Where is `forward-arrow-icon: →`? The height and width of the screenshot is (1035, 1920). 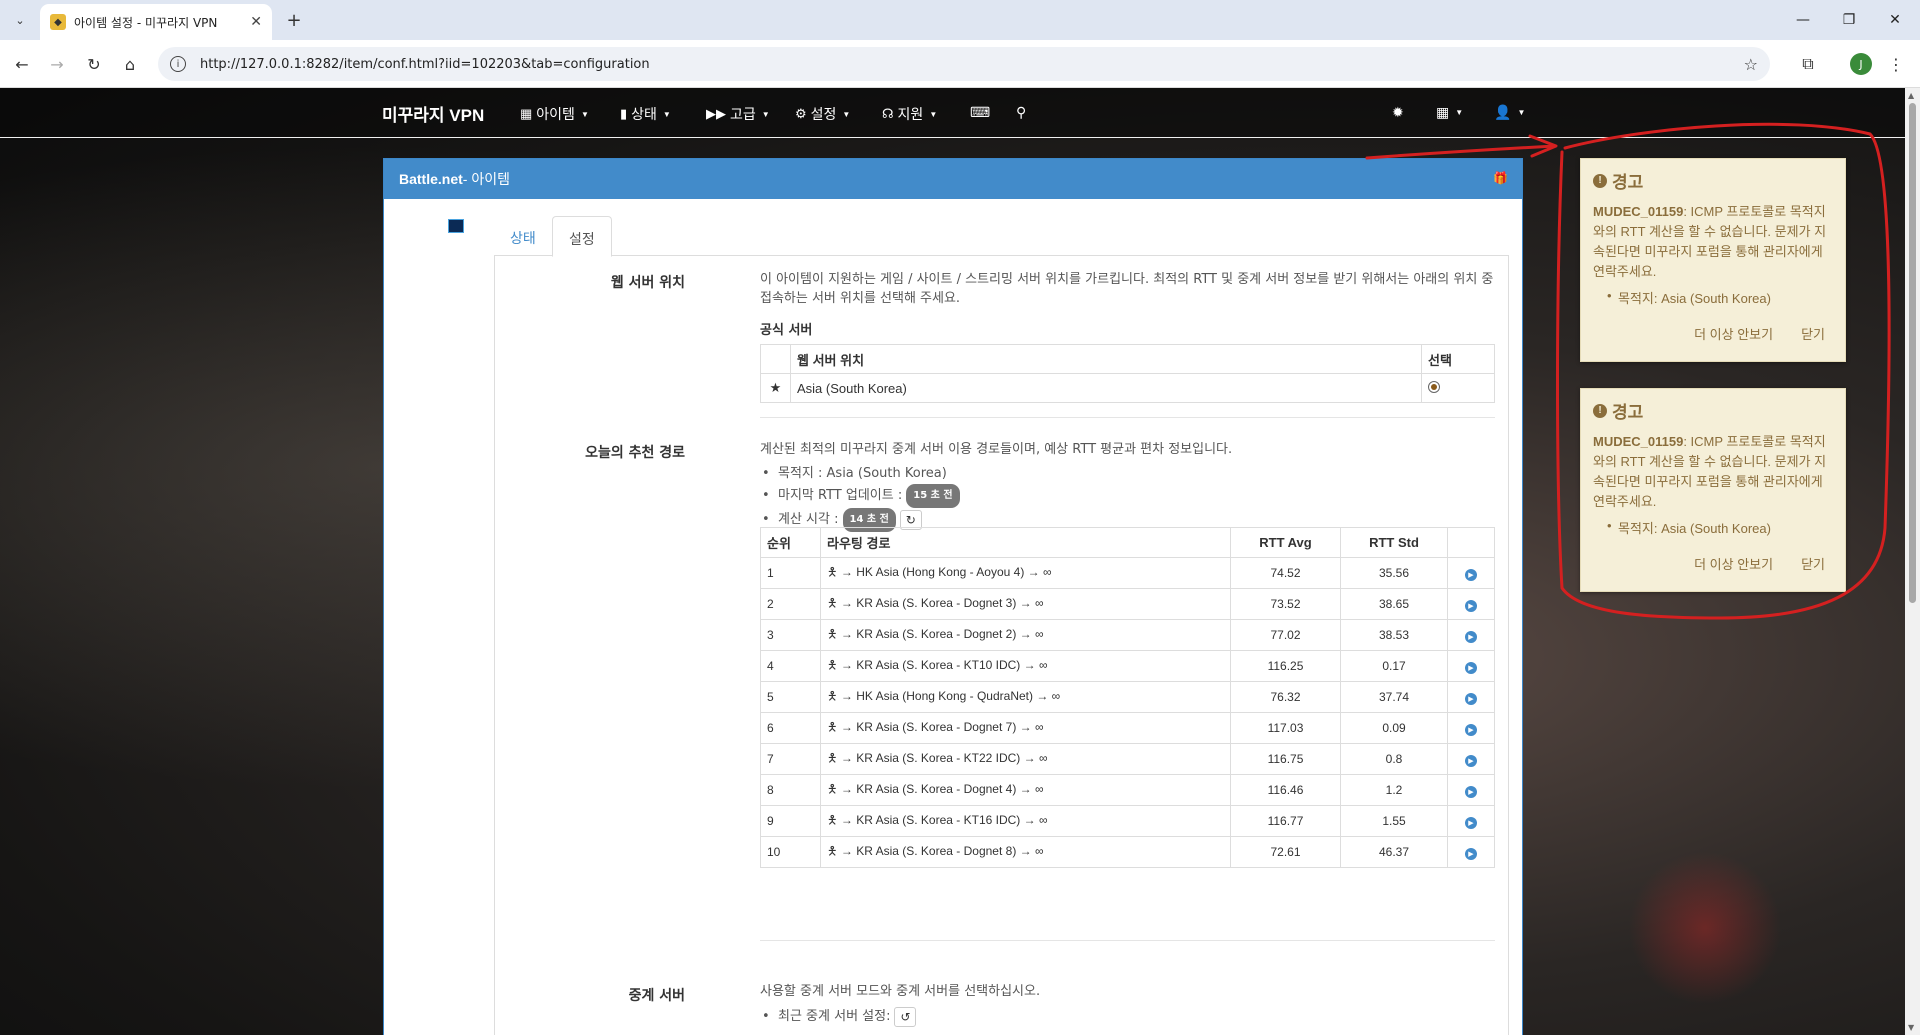
forward-arrow-icon: → is located at coordinates (57, 64).